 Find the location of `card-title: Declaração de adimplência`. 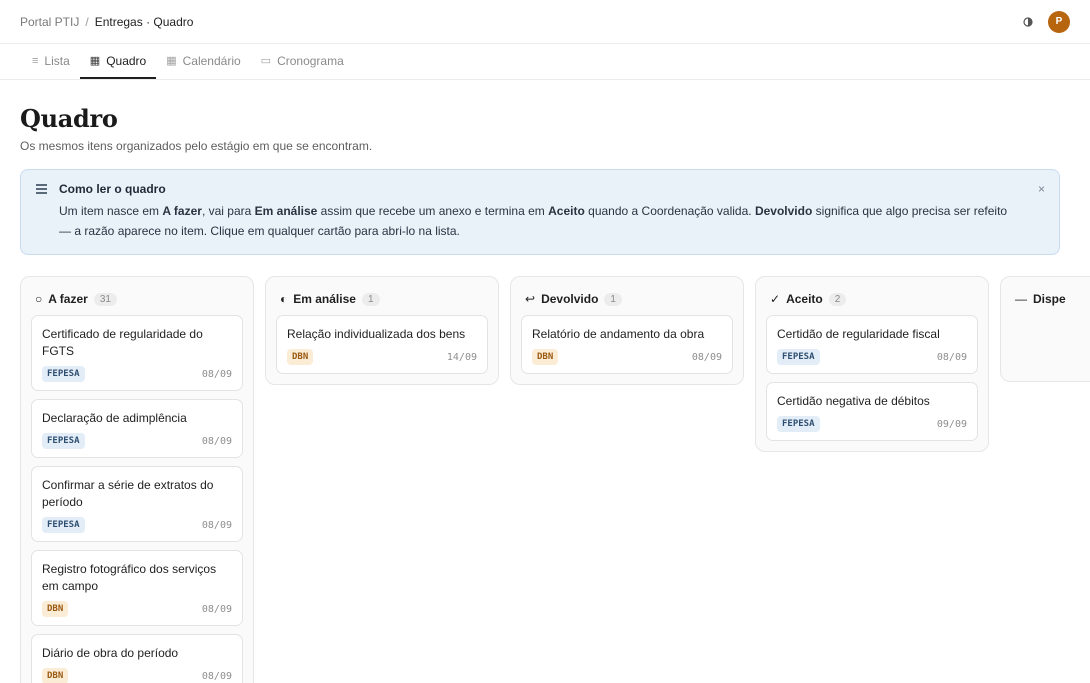

card-title: Declaração de adimplência is located at coordinates (114, 418).